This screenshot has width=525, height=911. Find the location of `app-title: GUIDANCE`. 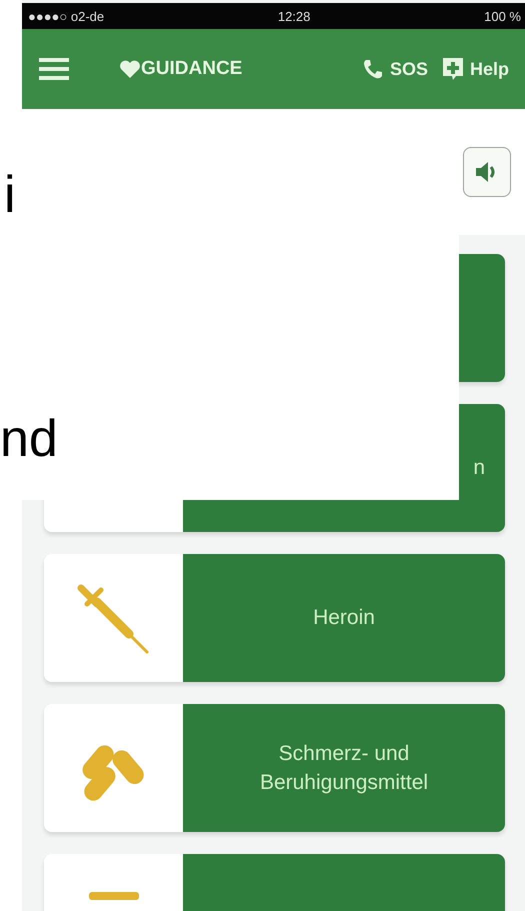

app-title: GUIDANCE is located at coordinates (191, 69).